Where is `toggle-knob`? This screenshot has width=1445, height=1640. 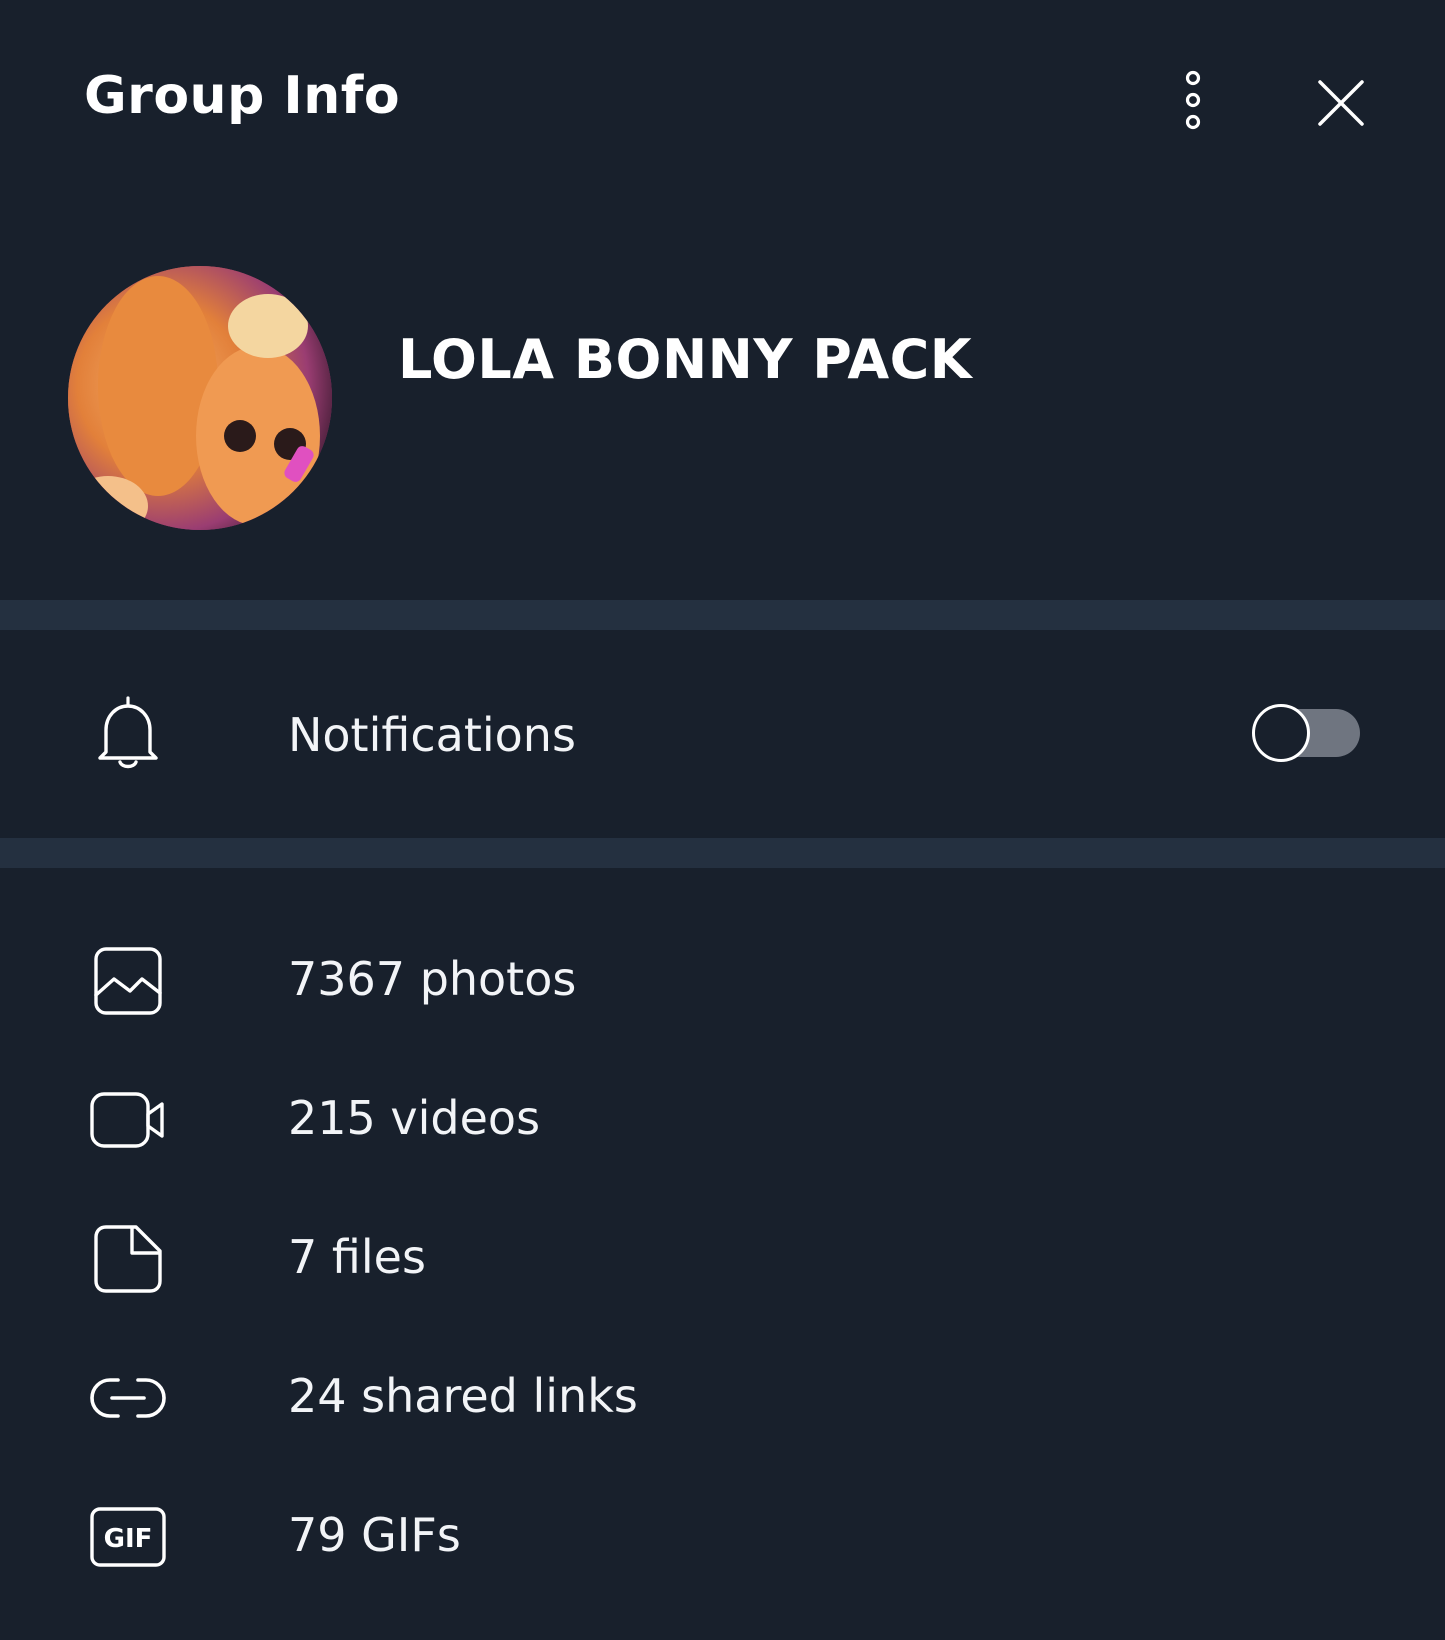
toggle-knob is located at coordinates (1281, 733).